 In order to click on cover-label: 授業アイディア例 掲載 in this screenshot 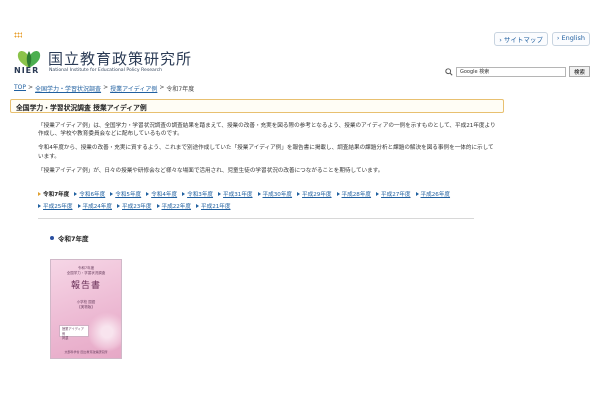, I will do `click(74, 332)`.